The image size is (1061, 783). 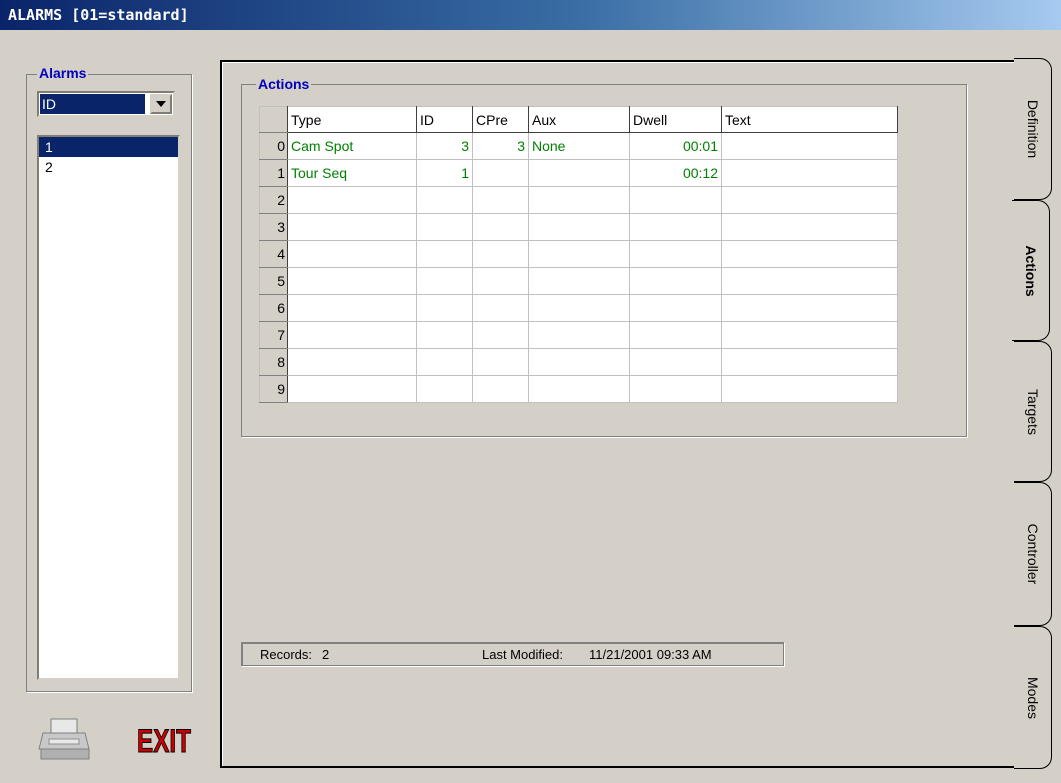 I want to click on column-header-text: Text, so click(x=809, y=119).